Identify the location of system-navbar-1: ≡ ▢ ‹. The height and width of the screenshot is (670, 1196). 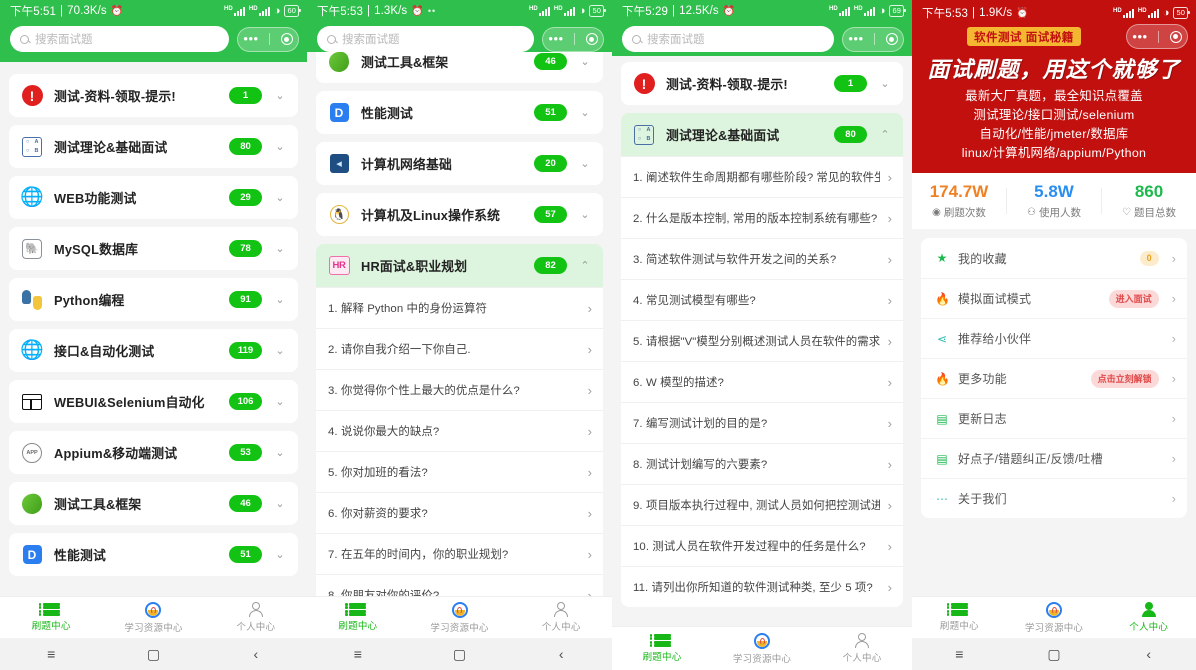
(153, 654).